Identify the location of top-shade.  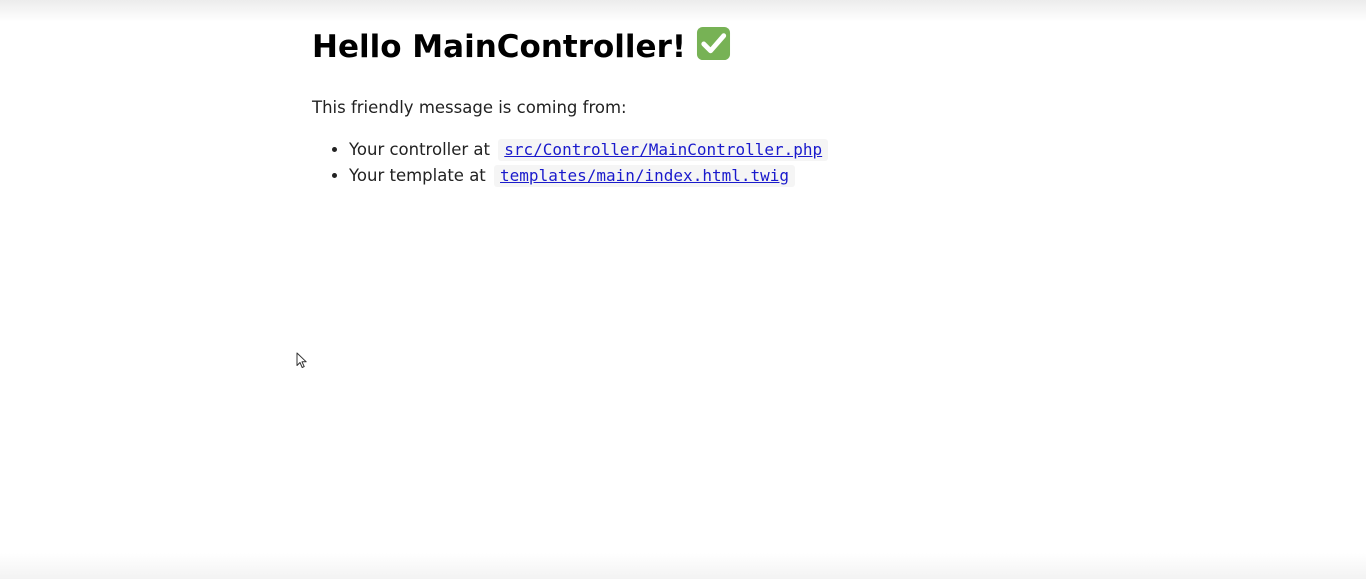
(683, 11).